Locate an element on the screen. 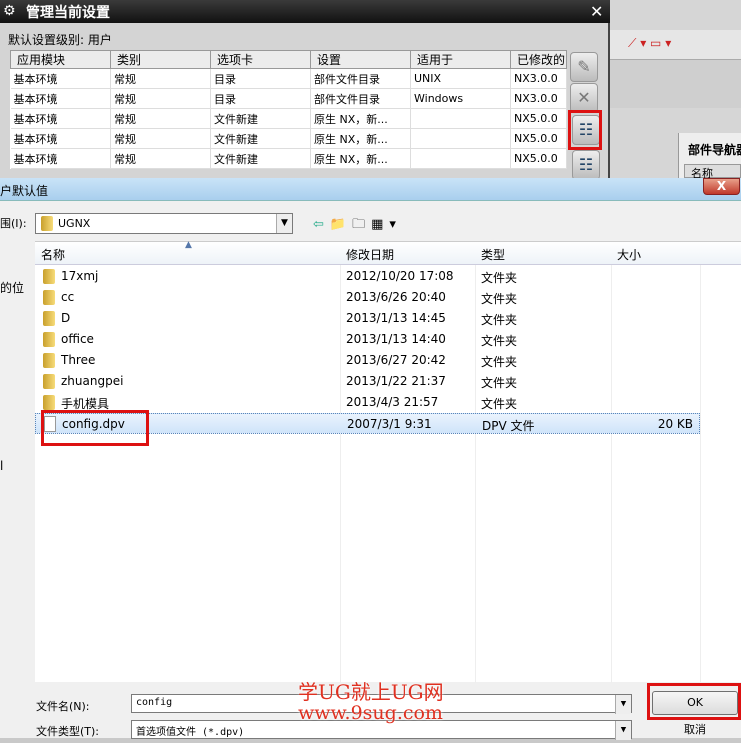 The width and height of the screenshot is (741, 743). import-button: ☷ is located at coordinates (586, 130).